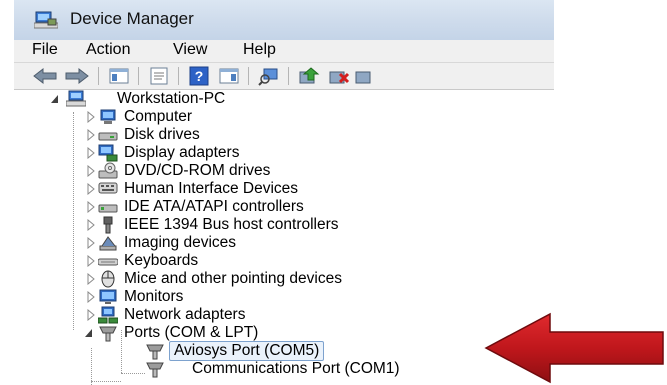 The image size is (667, 385). I want to click on tree-item-label: Human Interface Devices, so click(211, 188).